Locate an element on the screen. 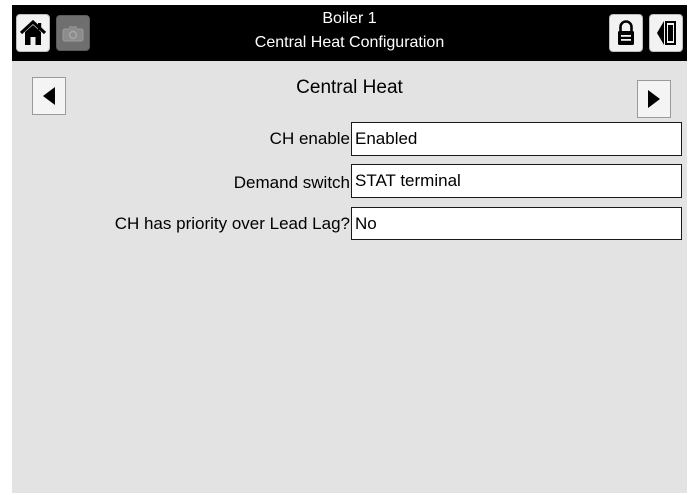 The width and height of the screenshot is (689, 495). camera-icon is located at coordinates (73, 34).